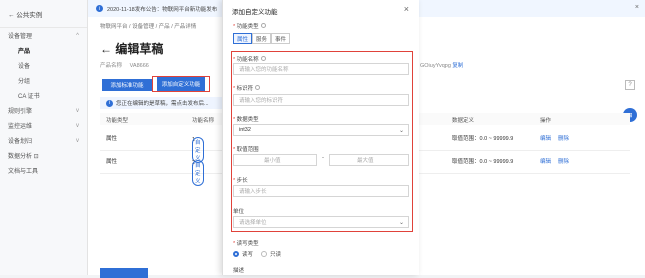  I want to click on function-name-input: 请输入您的功能名称, so click(321, 69).